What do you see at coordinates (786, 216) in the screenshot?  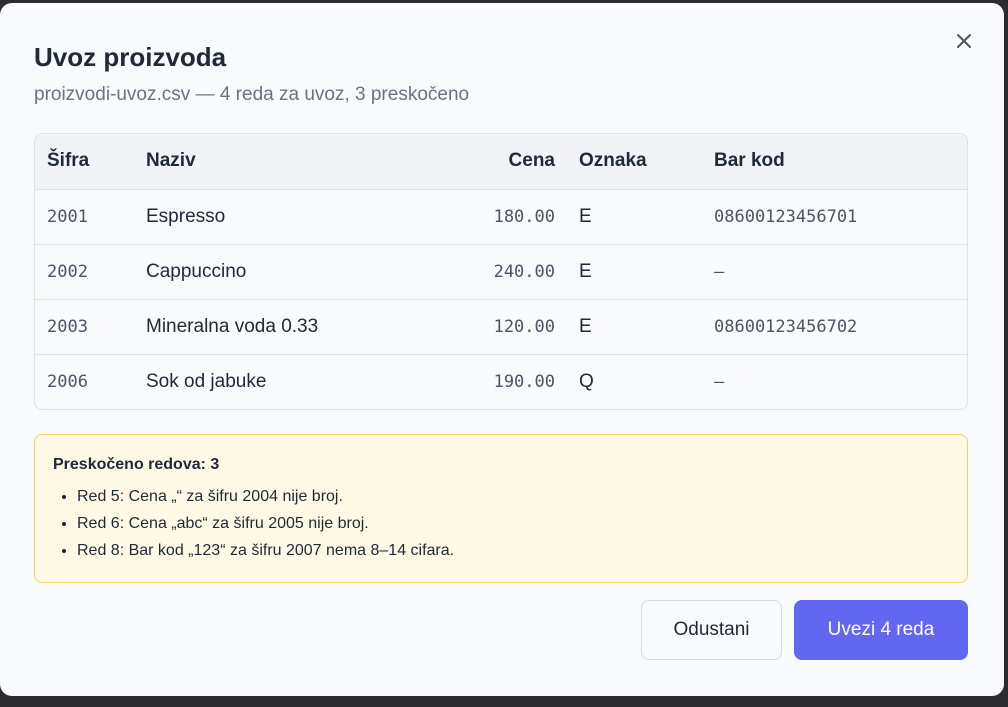 I see `cell-barcode: 08600123456701` at bounding box center [786, 216].